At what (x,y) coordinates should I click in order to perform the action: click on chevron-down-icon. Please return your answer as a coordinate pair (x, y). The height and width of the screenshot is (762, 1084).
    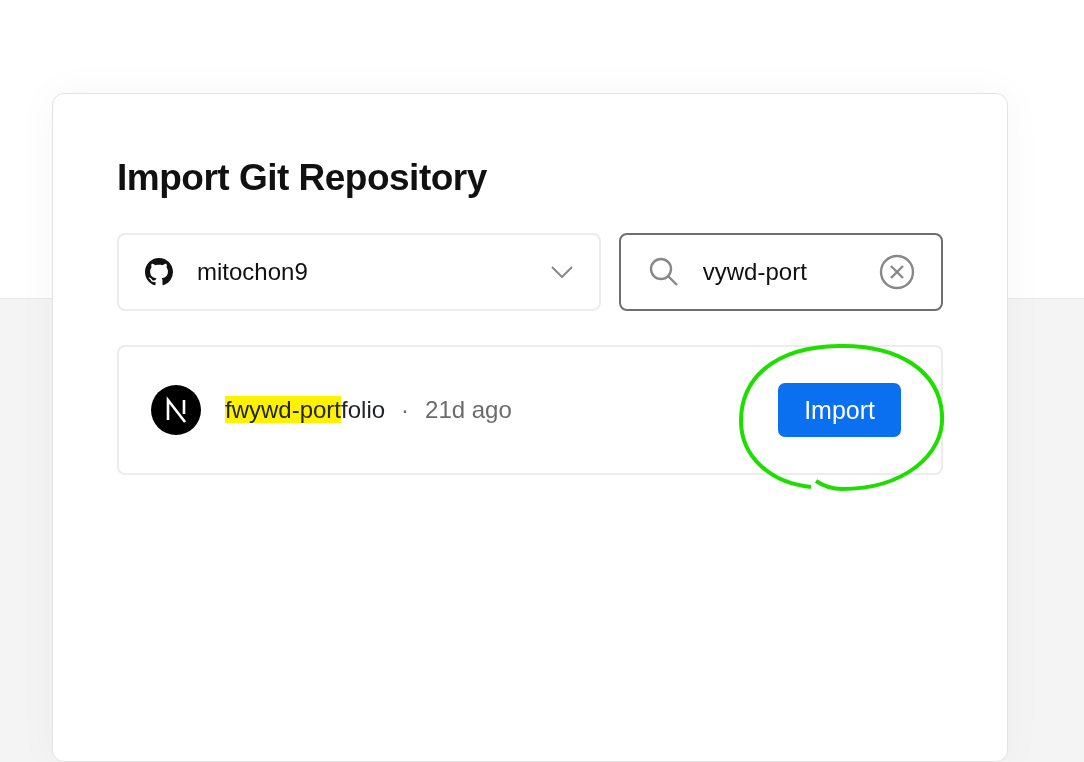
    Looking at the image, I should click on (561, 271).